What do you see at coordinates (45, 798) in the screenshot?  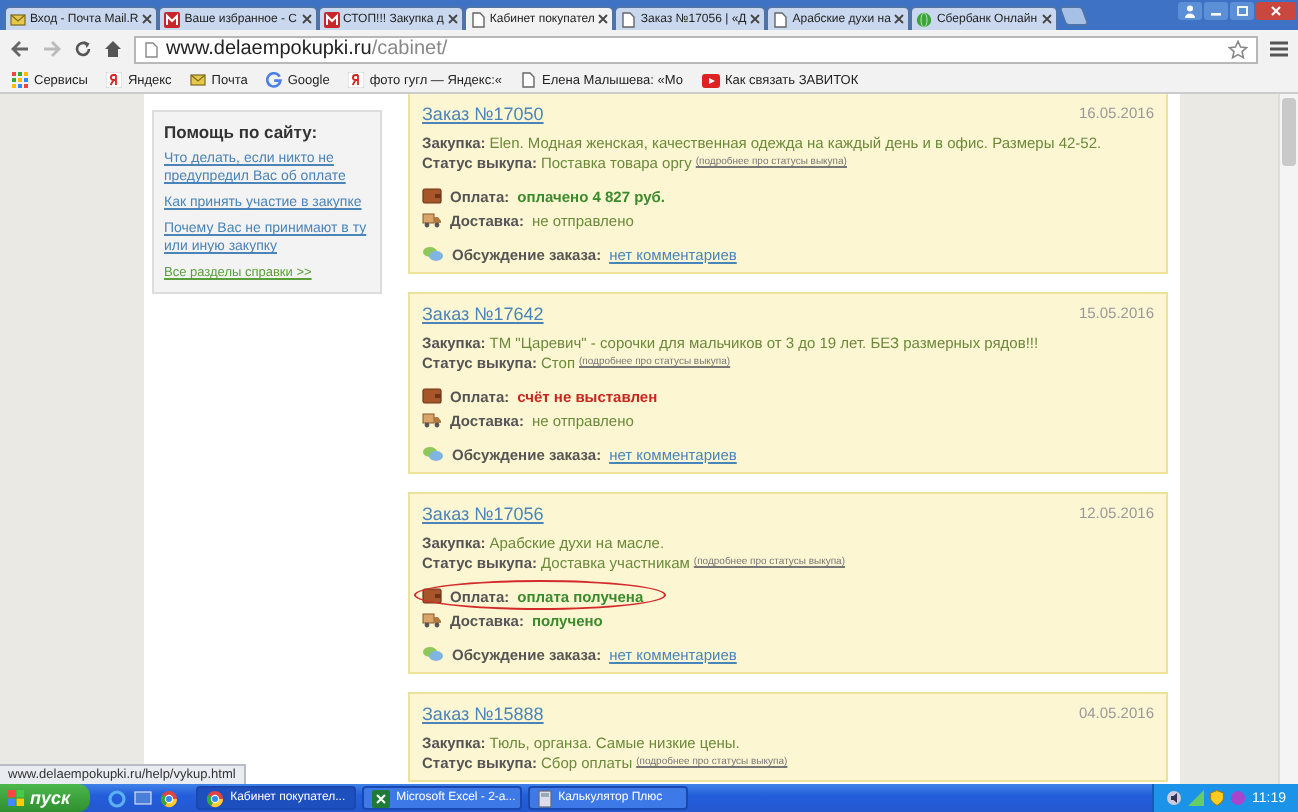 I see `start-button: пуск` at bounding box center [45, 798].